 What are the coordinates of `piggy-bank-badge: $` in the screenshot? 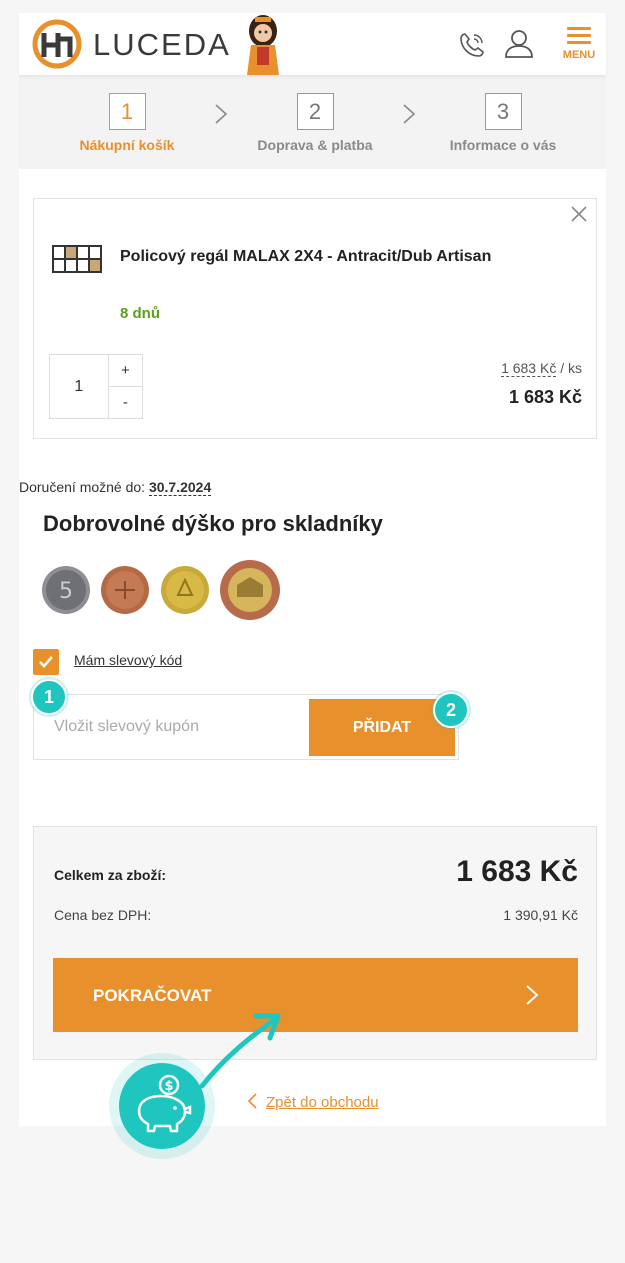 It's located at (162, 1106).